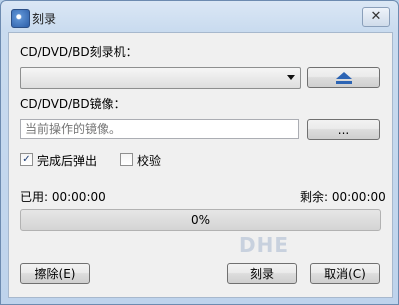 This screenshot has height=305, width=399. I want to click on title-bar: 刻录 ✕, so click(199, 17).